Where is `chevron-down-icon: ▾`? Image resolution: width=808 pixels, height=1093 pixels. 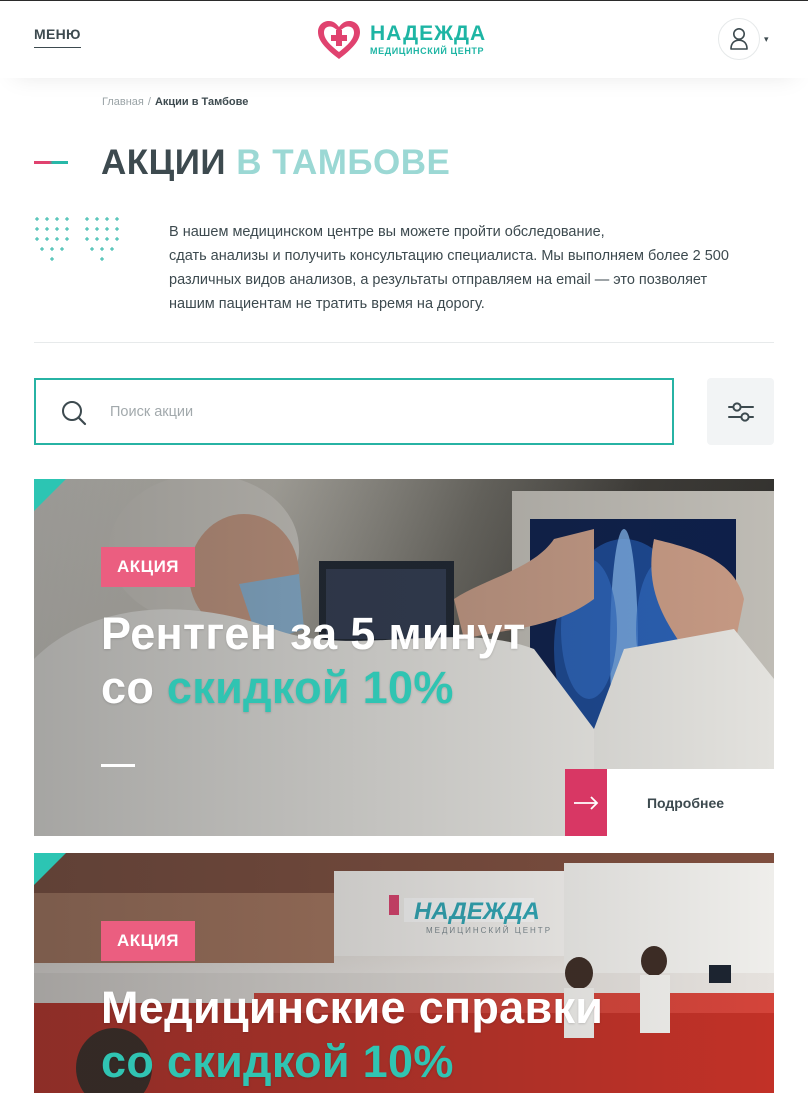
chevron-down-icon: ▾ is located at coordinates (766, 39).